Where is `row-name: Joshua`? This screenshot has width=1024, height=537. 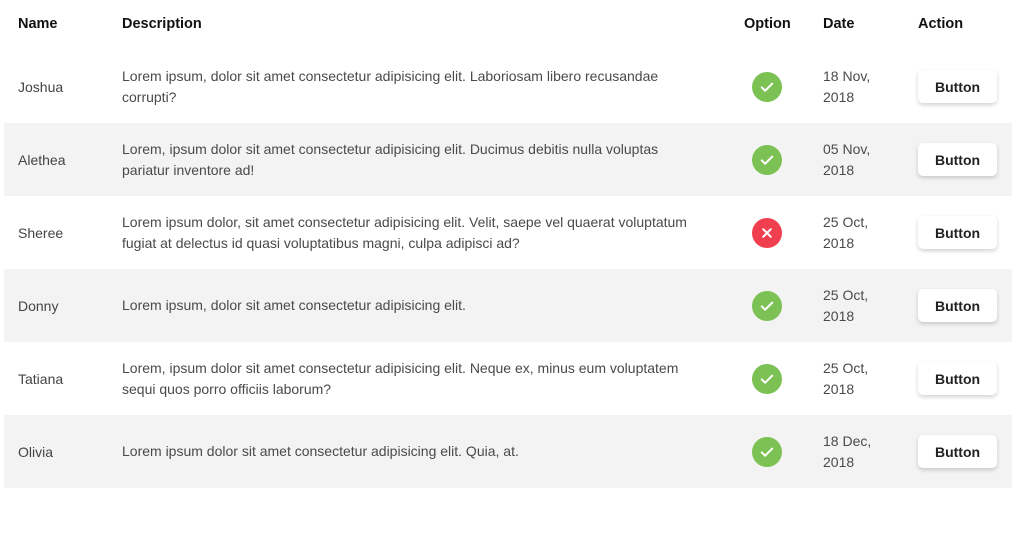
row-name: Joshua is located at coordinates (41, 86).